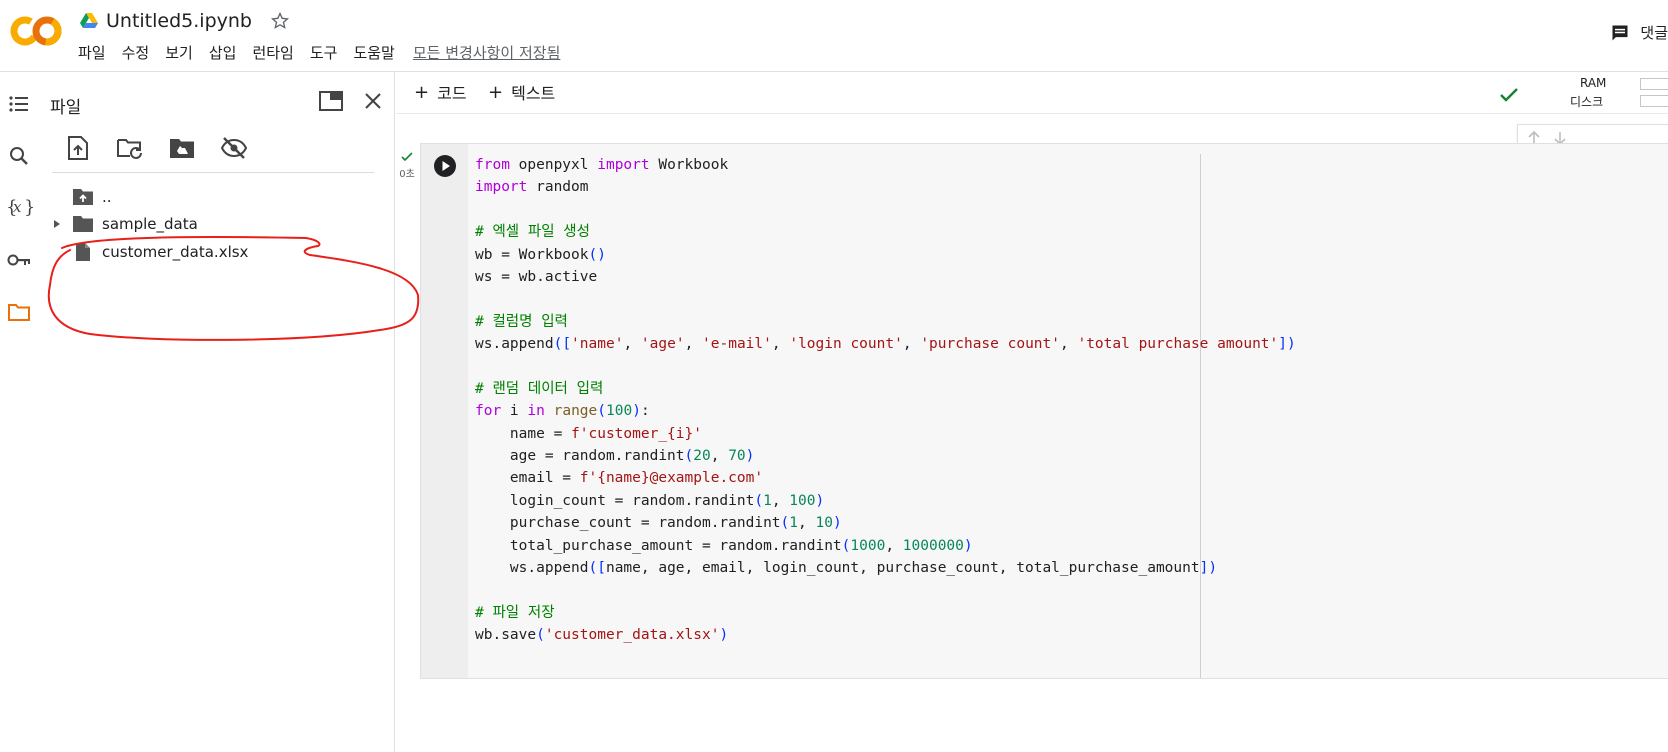 Image resolution: width=1668 pixels, height=752 pixels. I want to click on refresh-button, so click(130, 148).